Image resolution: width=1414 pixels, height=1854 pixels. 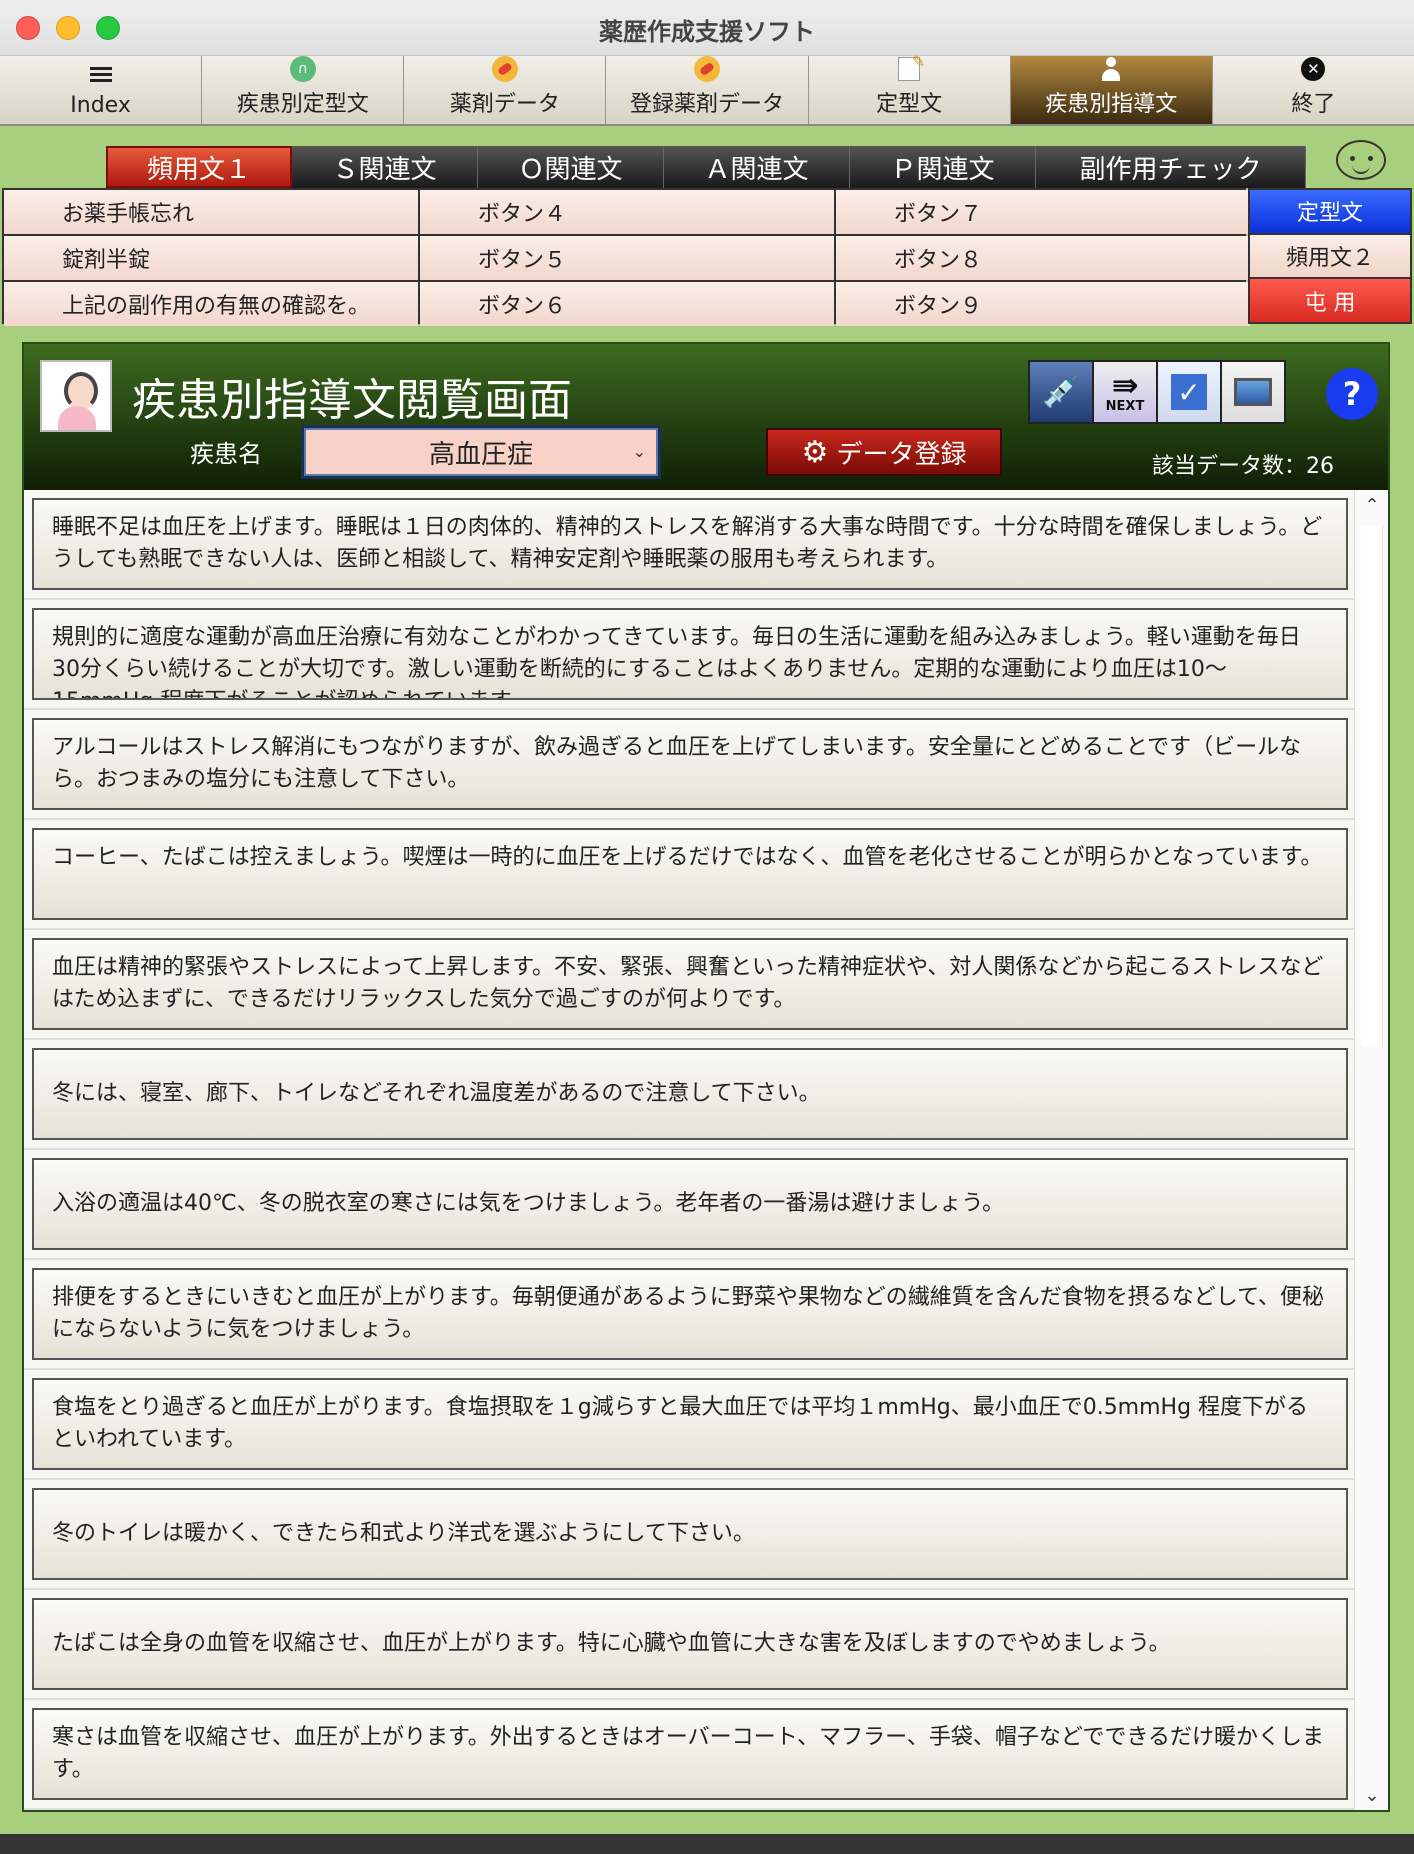 I want to click on stethoscope-icon: ∩, so click(x=303, y=69).